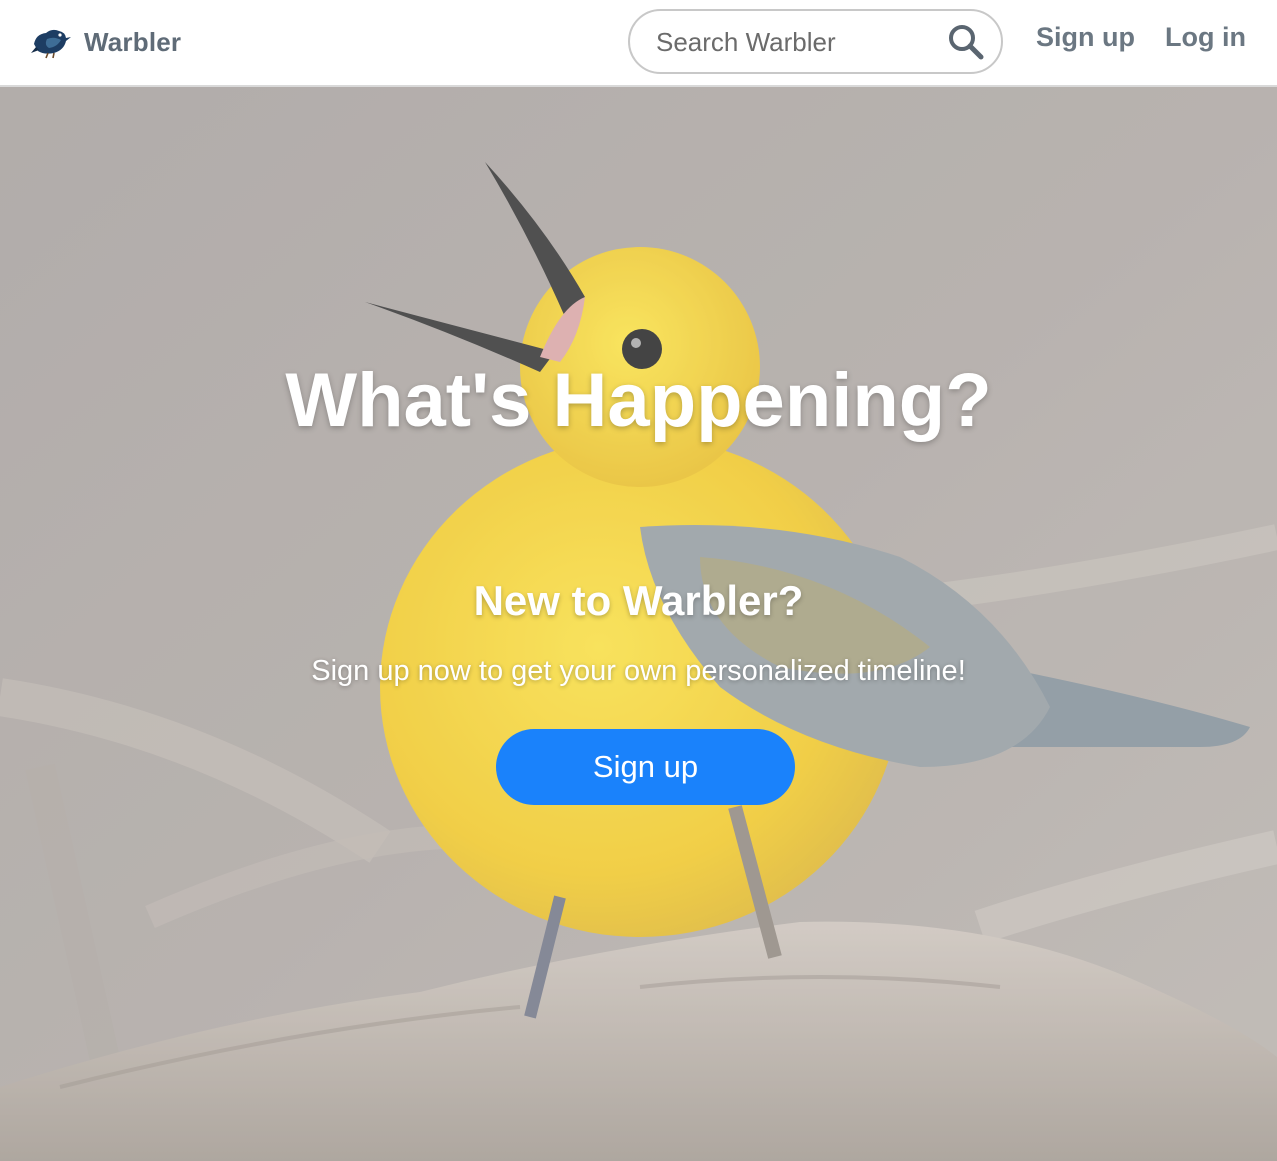  What do you see at coordinates (638, 600) in the screenshot?
I see `hero-subtitle: New to Warbler?` at bounding box center [638, 600].